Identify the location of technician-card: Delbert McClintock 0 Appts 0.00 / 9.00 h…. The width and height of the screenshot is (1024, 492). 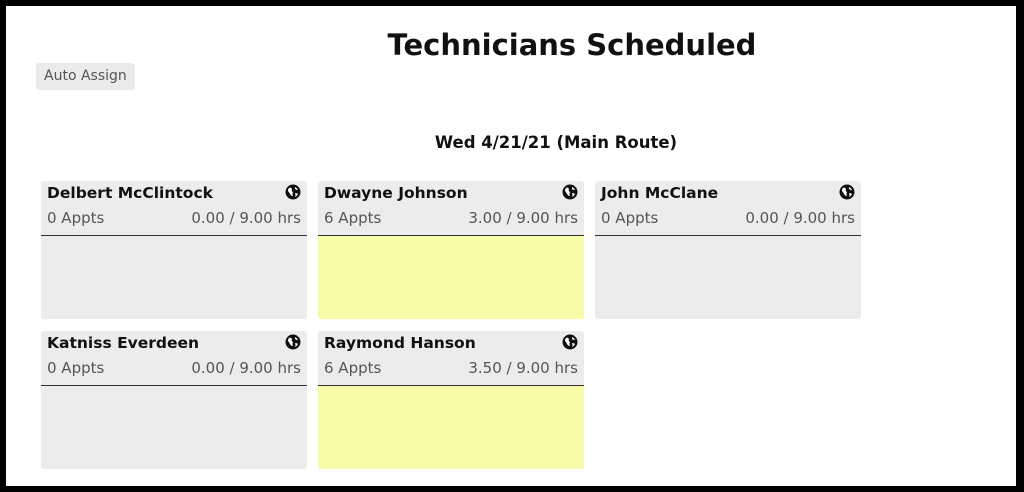
(174, 250).